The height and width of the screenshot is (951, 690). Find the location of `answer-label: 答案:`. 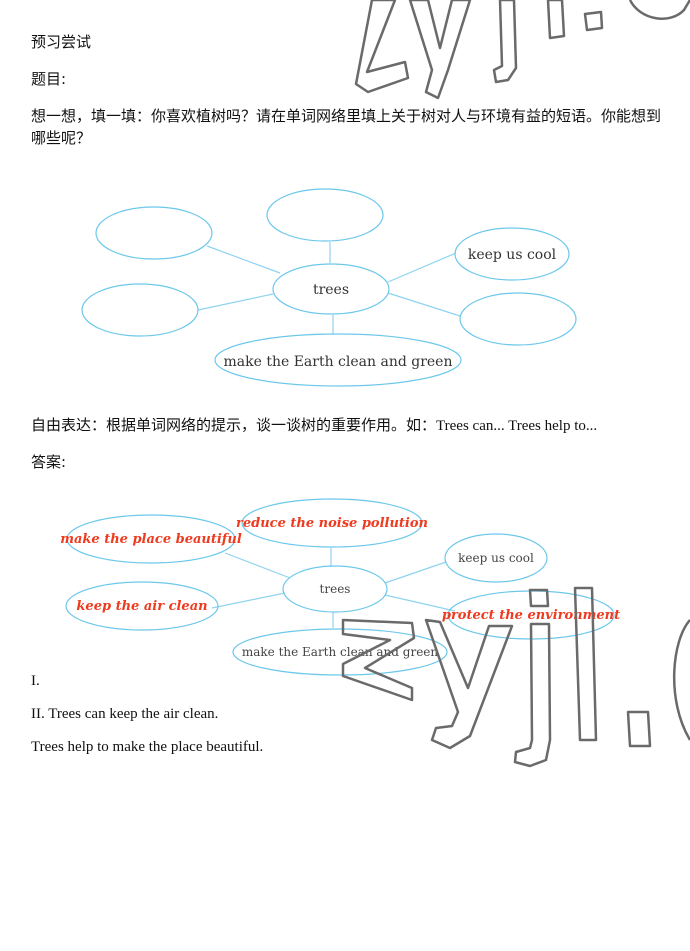

answer-label: 答案: is located at coordinates (49, 462).